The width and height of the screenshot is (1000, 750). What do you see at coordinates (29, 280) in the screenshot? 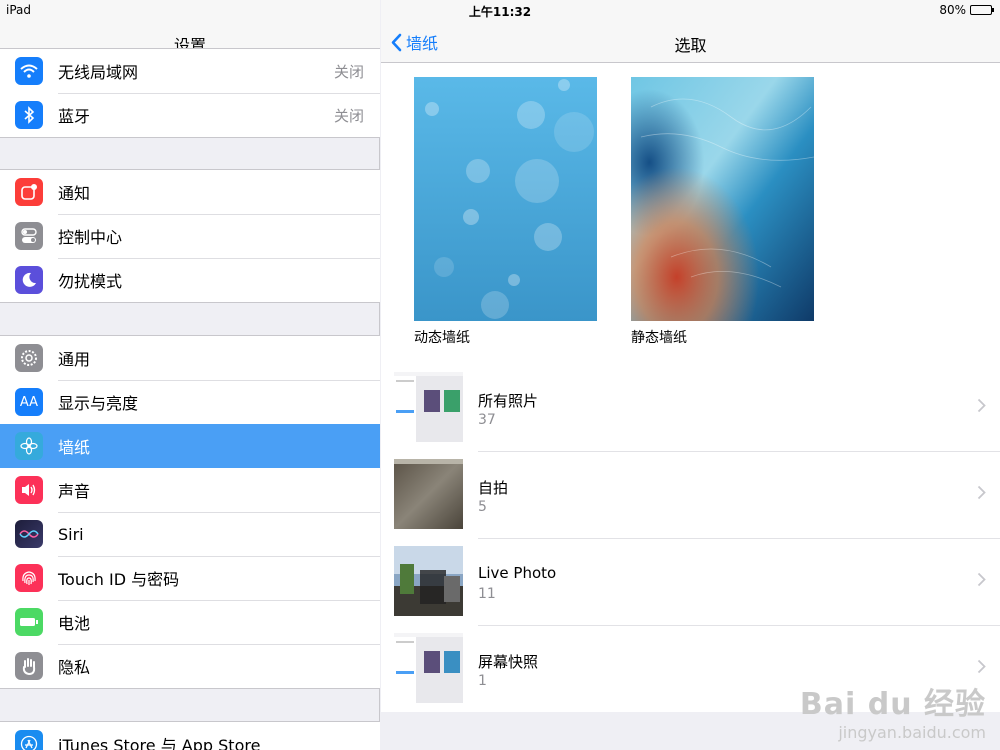
I see `moon-icon` at bounding box center [29, 280].